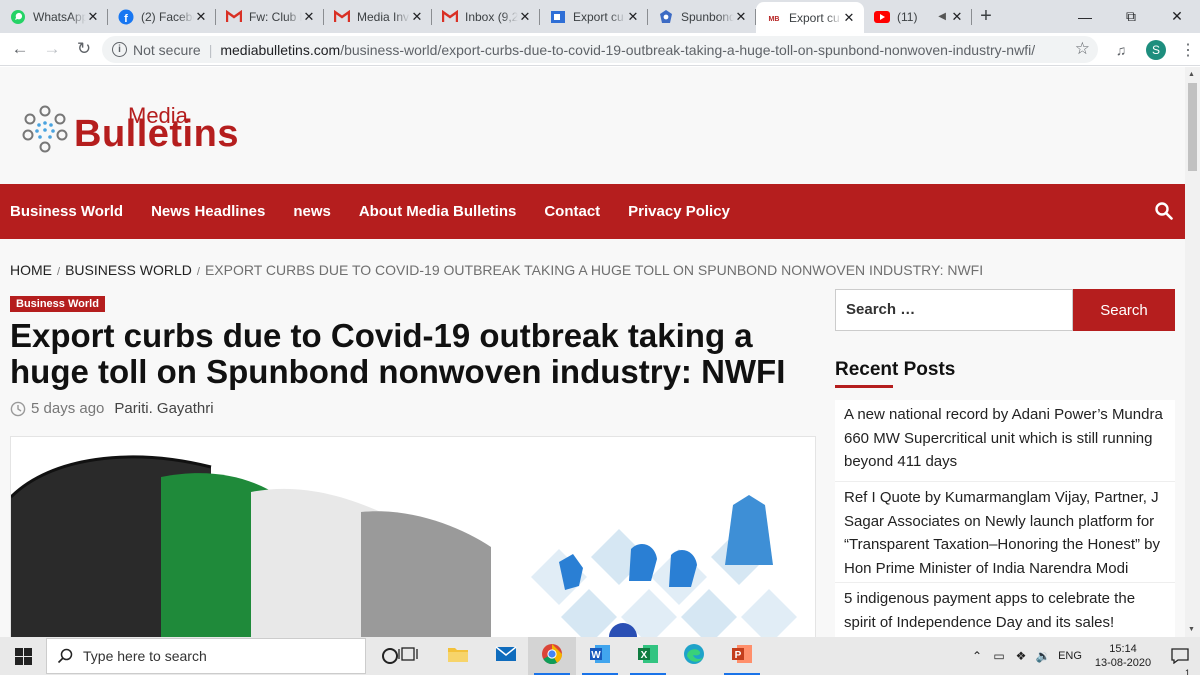 This screenshot has height=675, width=1200. Describe the element at coordinates (1085, 16) in the screenshot. I see `minimize-button: —` at that location.